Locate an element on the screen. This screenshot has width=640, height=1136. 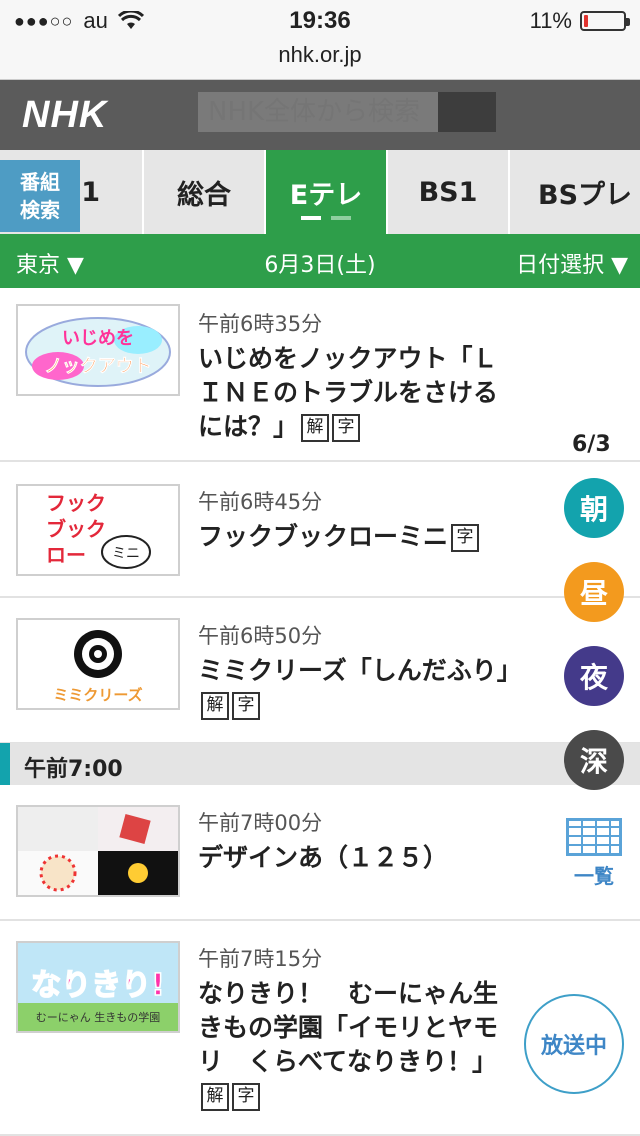
program-title: デザインあ（１２５） is located at coordinates (358, 858).